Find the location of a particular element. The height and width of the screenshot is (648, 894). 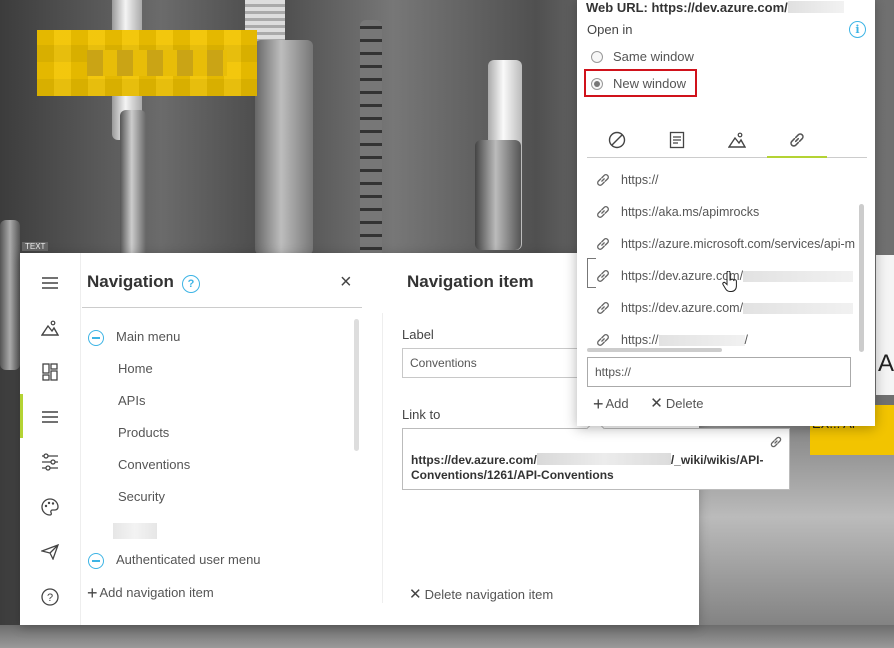

label-input is located at coordinates (500, 363).